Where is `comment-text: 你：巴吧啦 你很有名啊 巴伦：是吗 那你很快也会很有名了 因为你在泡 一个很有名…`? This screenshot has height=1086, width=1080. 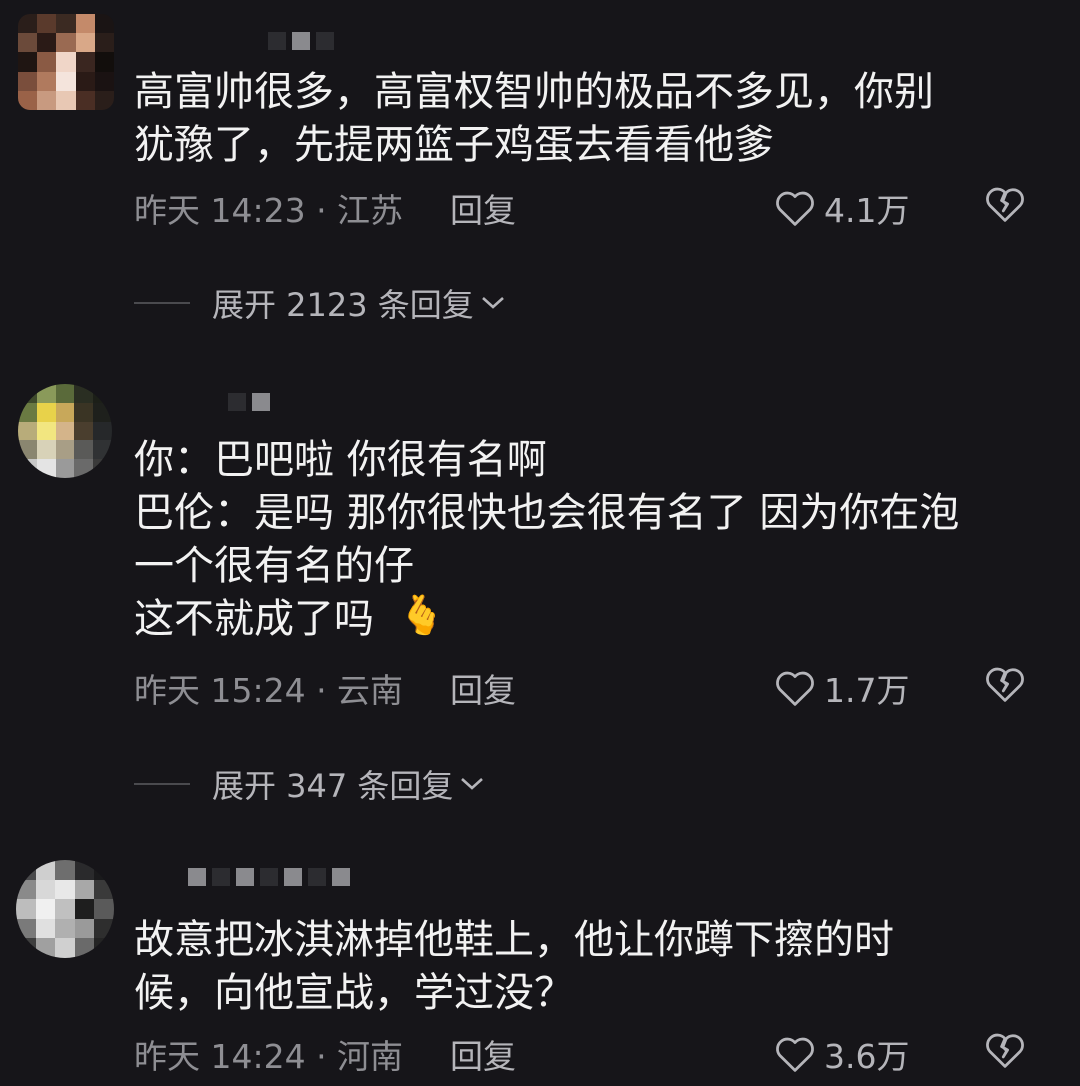
comment-text: 你：巴吧啦 你很有名啊 巴伦：是吗 那你很快也会很有名了 因为你在泡 一个很有名… is located at coordinates (547, 539).